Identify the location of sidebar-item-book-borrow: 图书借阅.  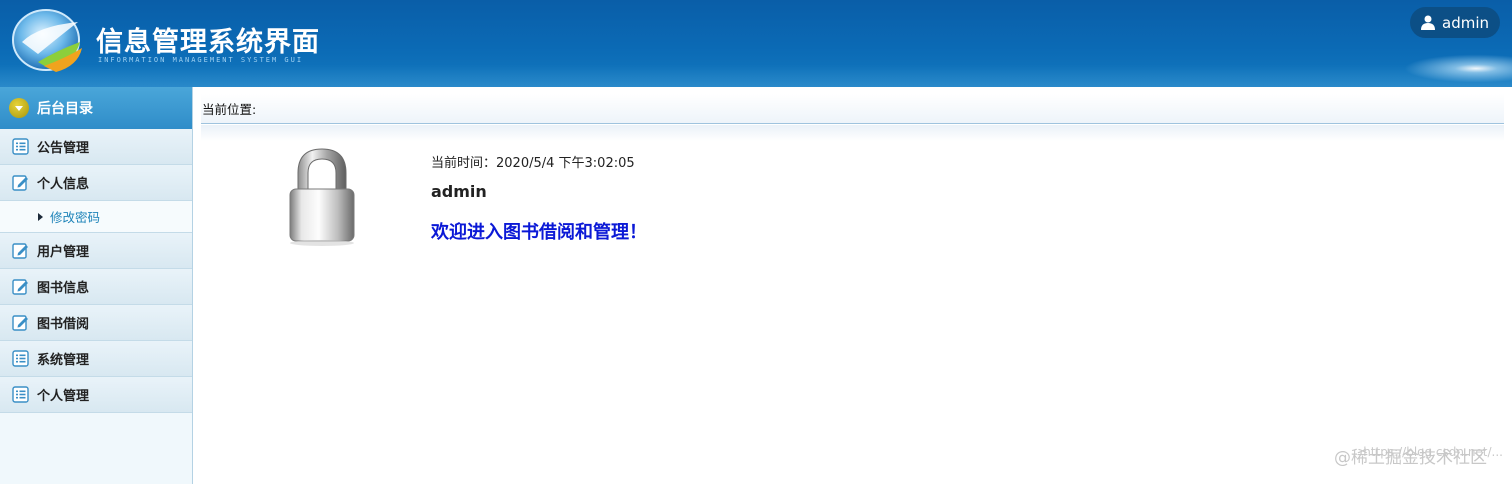
(96, 323).